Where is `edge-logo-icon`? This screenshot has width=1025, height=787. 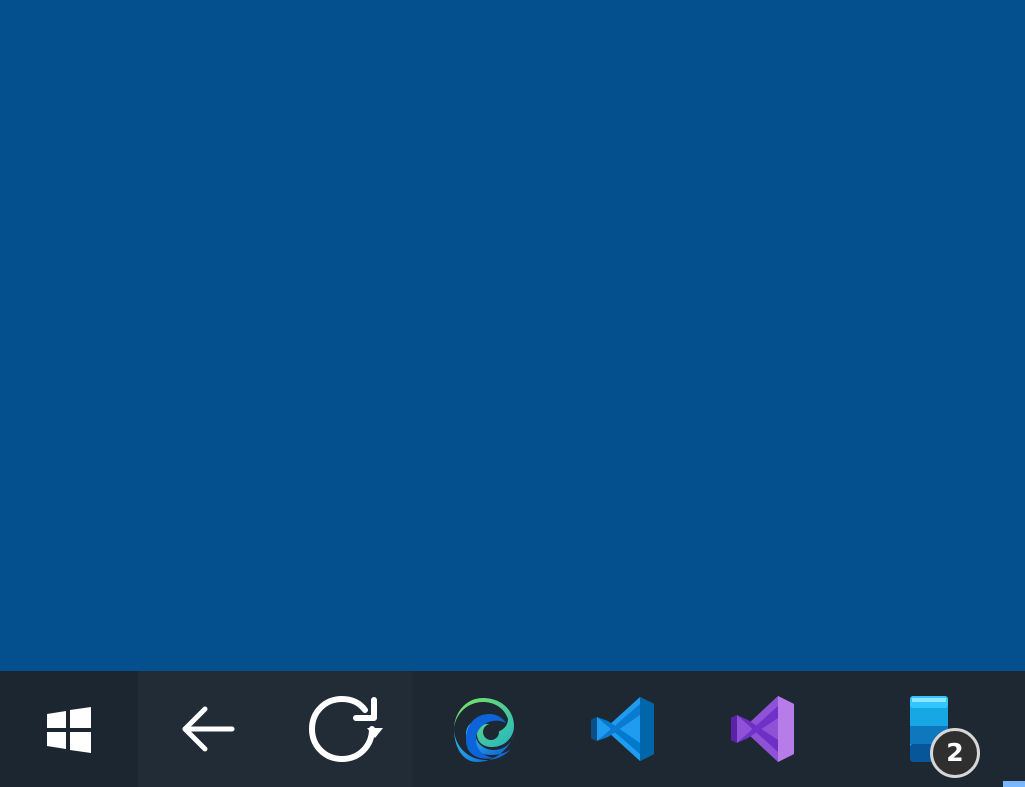 edge-logo-icon is located at coordinates (483, 729).